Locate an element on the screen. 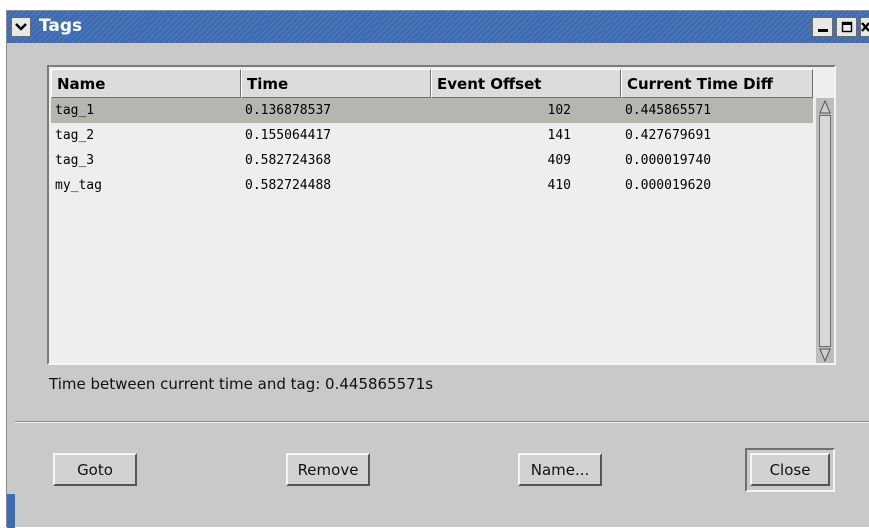 This screenshot has width=869, height=528. cell-time: 0.582724488 is located at coordinates (288, 185).